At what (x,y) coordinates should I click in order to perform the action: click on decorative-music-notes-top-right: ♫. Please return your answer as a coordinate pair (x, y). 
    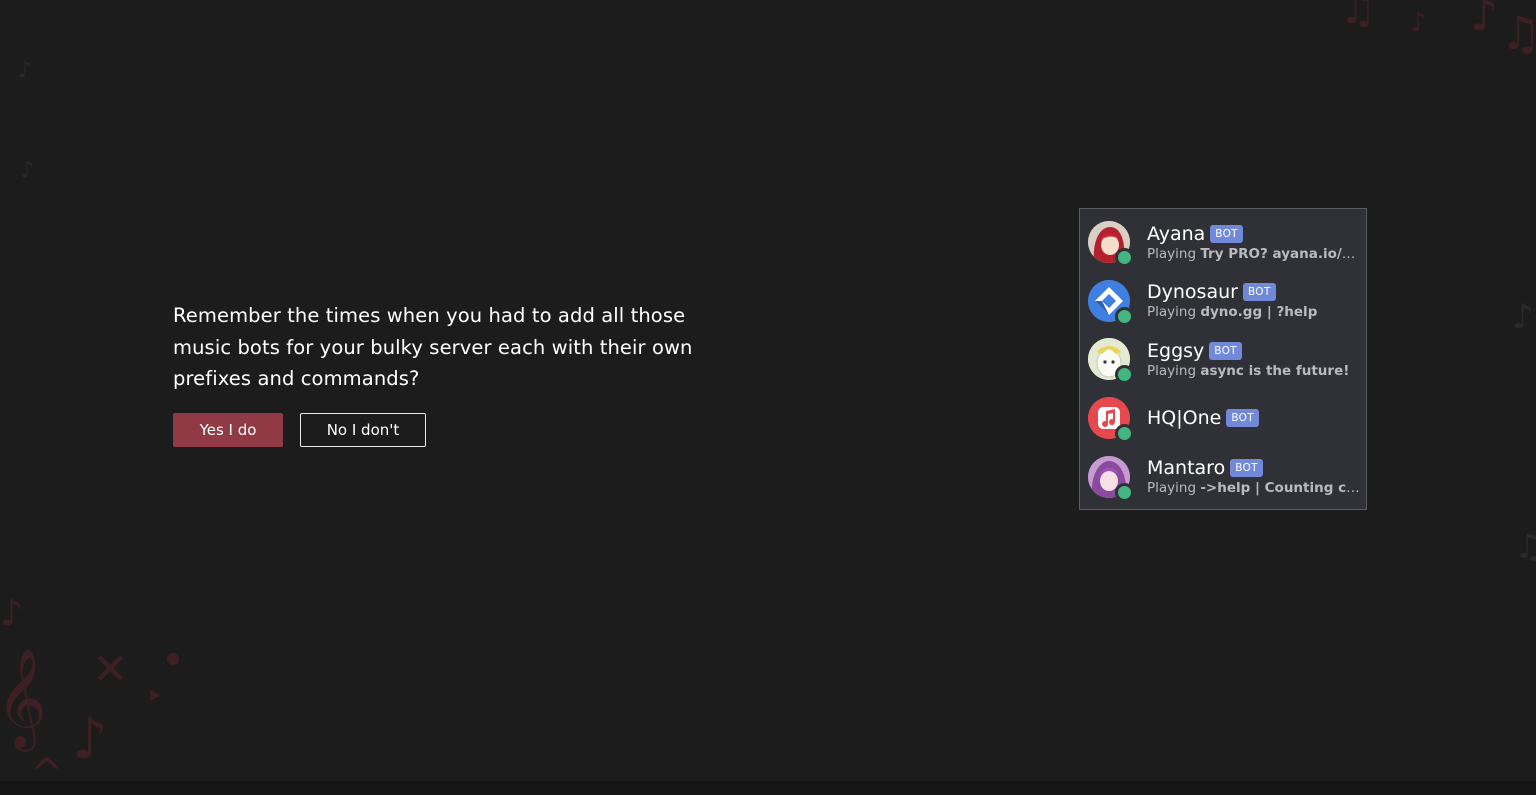
    Looking at the image, I should click on (1358, 16).